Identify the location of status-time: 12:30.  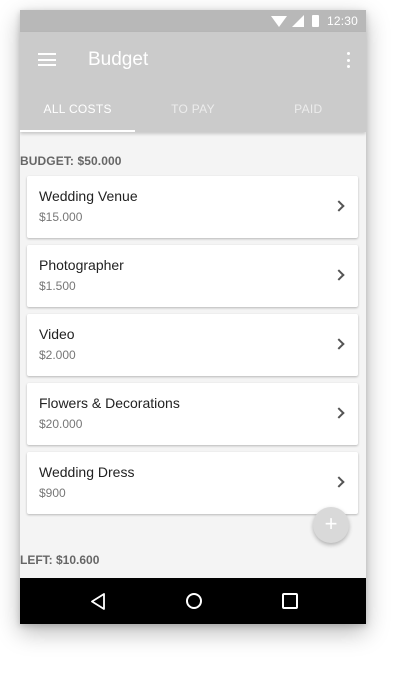
(342, 21).